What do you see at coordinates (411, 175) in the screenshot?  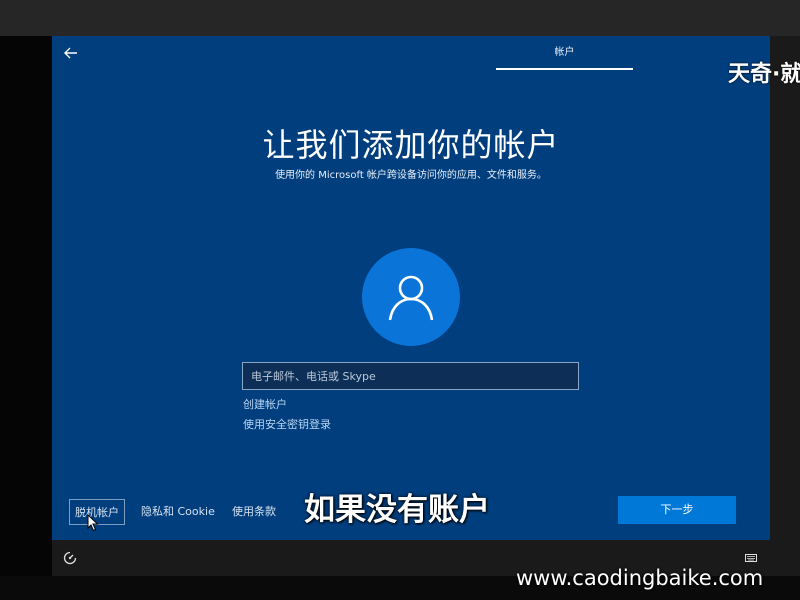 I see `page-subtitle: 使用你的 Microsoft 帐户跨设备访问你的应用、文件和服务。` at bounding box center [411, 175].